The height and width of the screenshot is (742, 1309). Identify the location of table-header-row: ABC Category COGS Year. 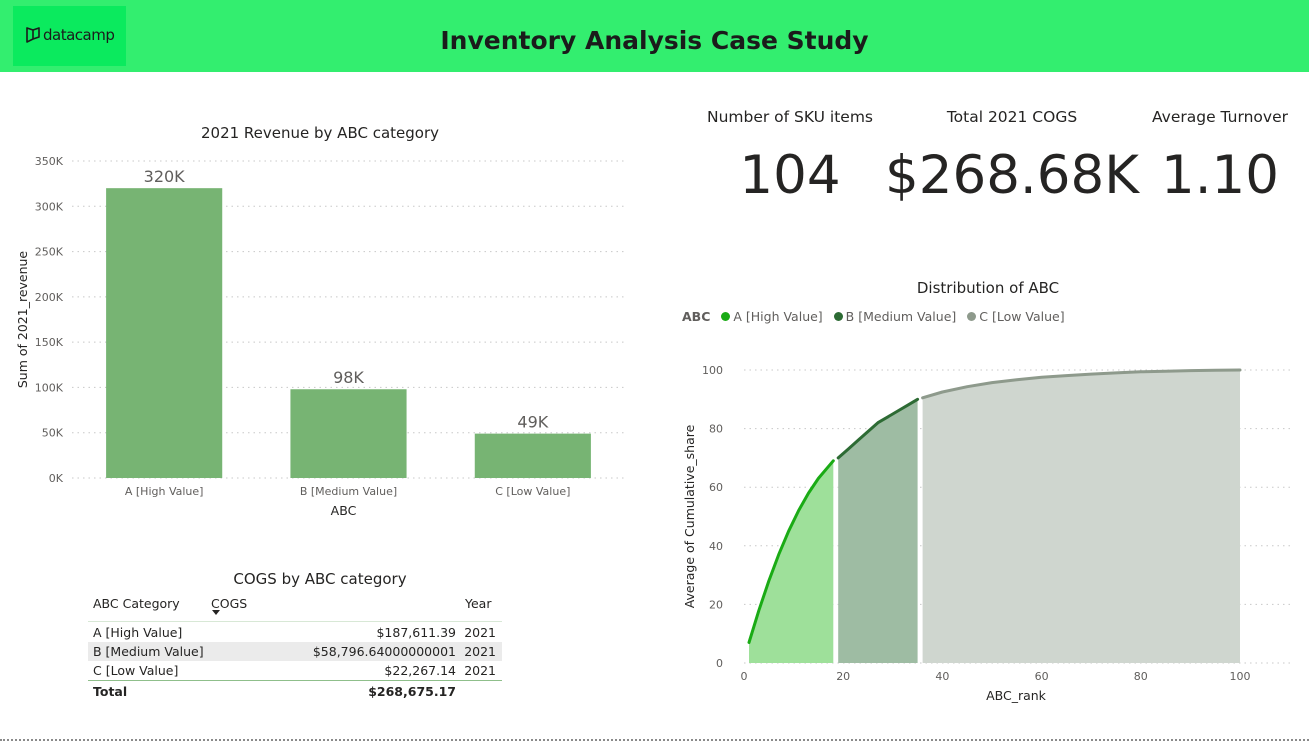
(295, 604).